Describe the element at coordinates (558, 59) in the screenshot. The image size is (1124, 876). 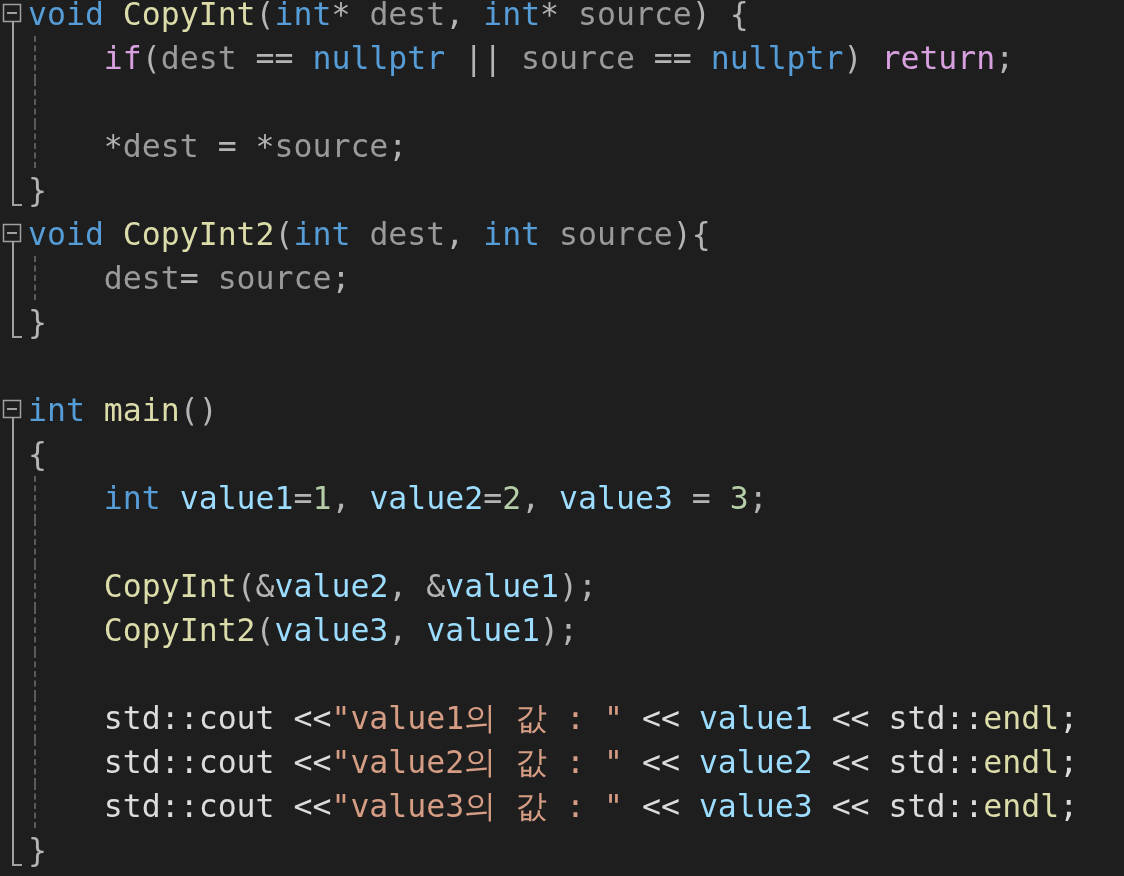
I see `code-line: if(dest == nullptr || source == nullptr) return;` at that location.